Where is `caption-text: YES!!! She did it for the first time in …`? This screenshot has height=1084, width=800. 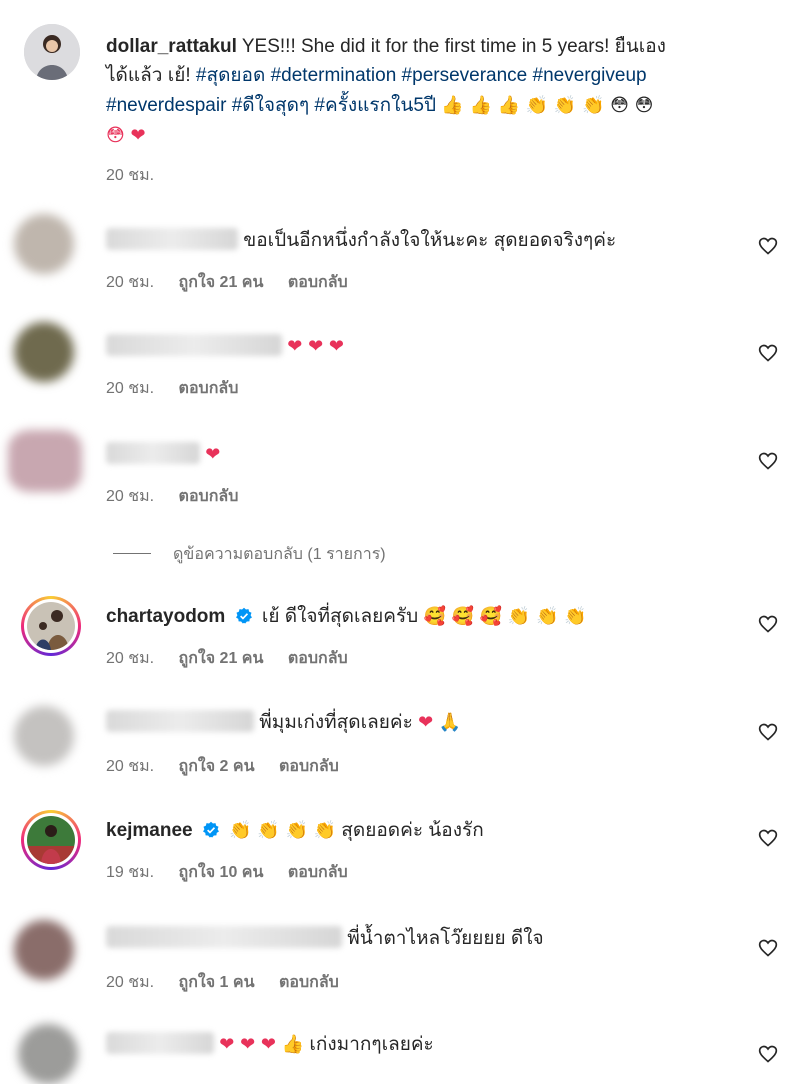
caption-text: YES!!! She did it for the first time in … is located at coordinates (453, 46).